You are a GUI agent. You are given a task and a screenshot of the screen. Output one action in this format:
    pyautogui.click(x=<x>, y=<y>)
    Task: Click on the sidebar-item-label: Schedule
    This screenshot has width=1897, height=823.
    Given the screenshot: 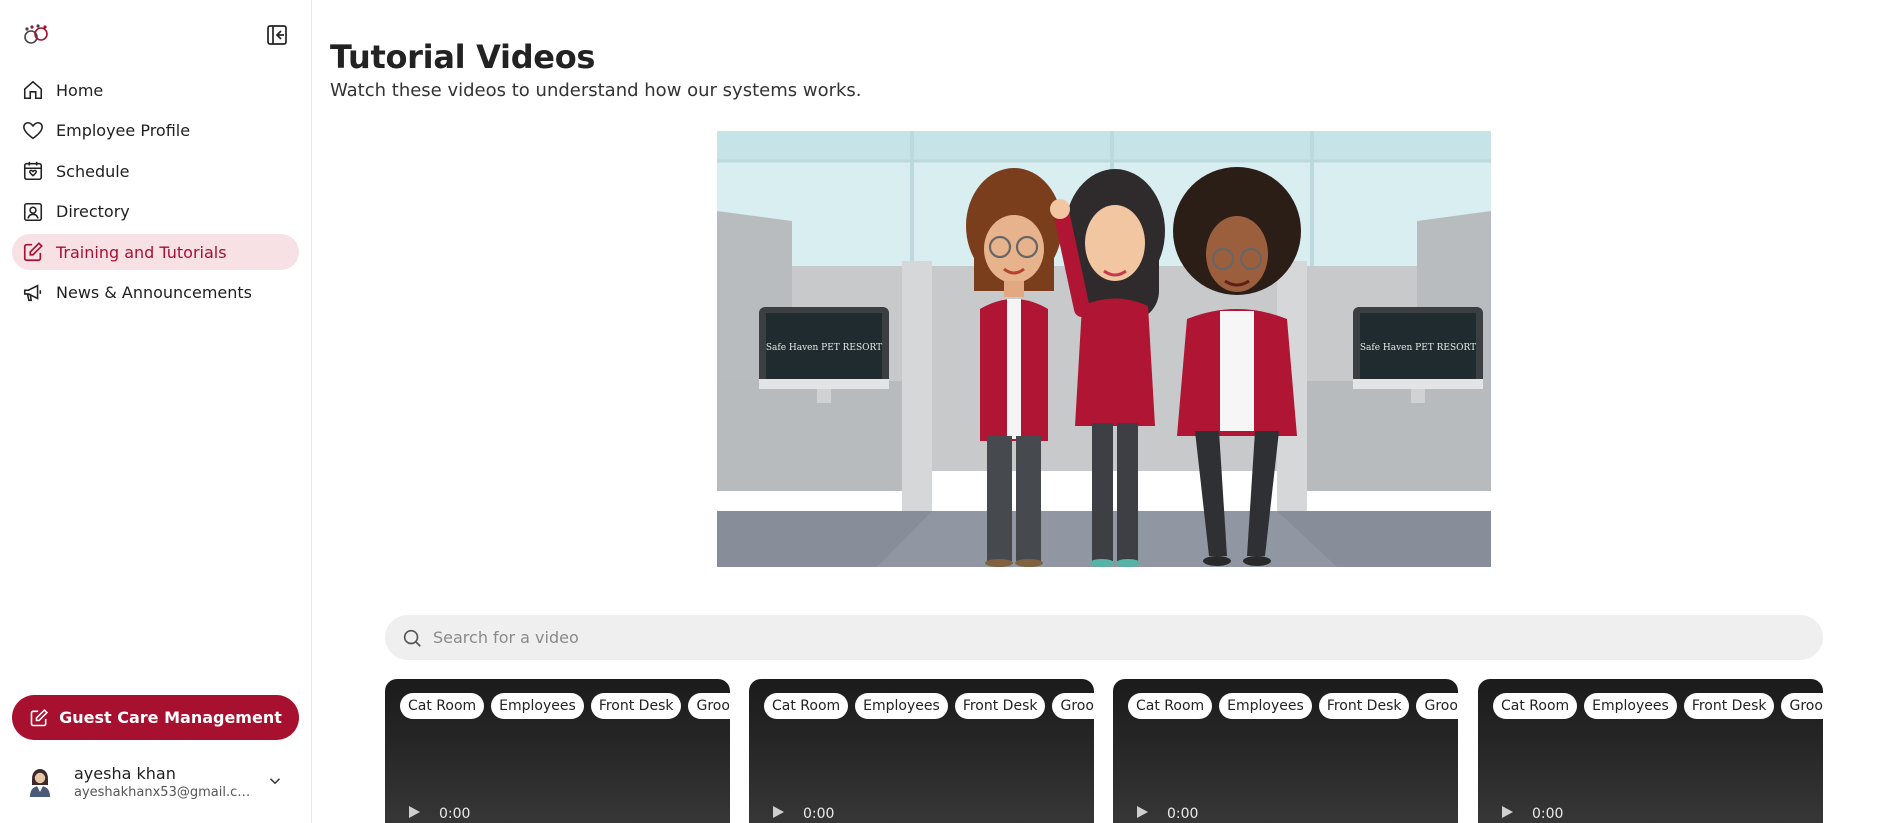 What is the action you would take?
    pyautogui.click(x=93, y=171)
    